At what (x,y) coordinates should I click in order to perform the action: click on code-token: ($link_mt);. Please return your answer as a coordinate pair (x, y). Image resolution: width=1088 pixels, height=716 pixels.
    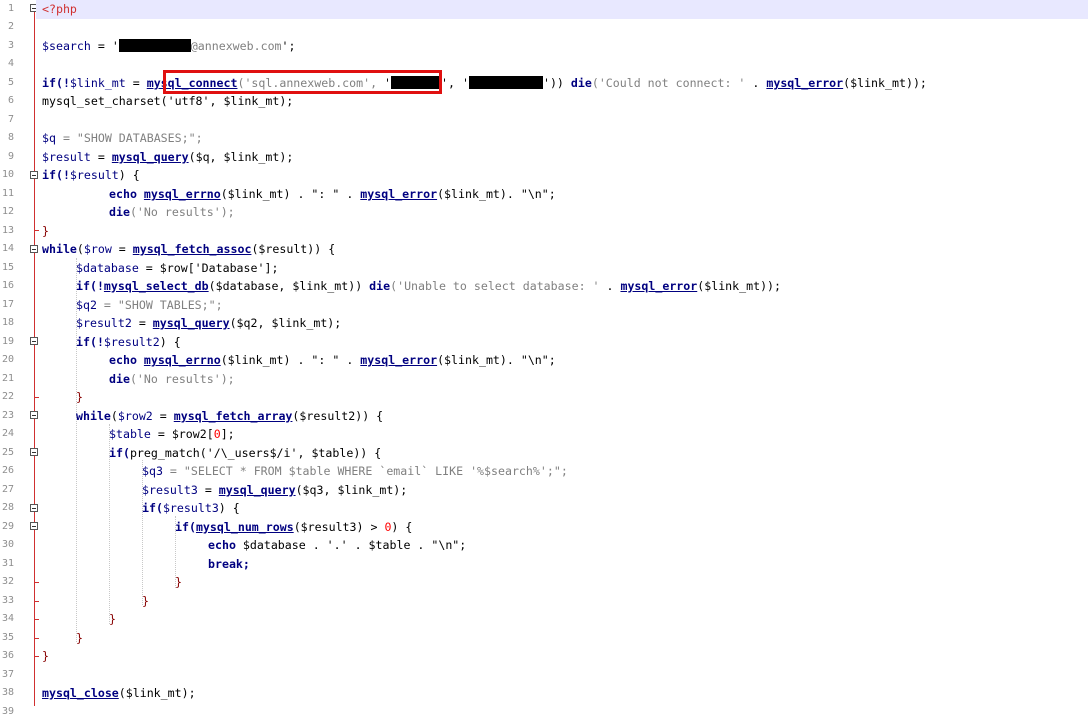
    Looking at the image, I should click on (157, 693).